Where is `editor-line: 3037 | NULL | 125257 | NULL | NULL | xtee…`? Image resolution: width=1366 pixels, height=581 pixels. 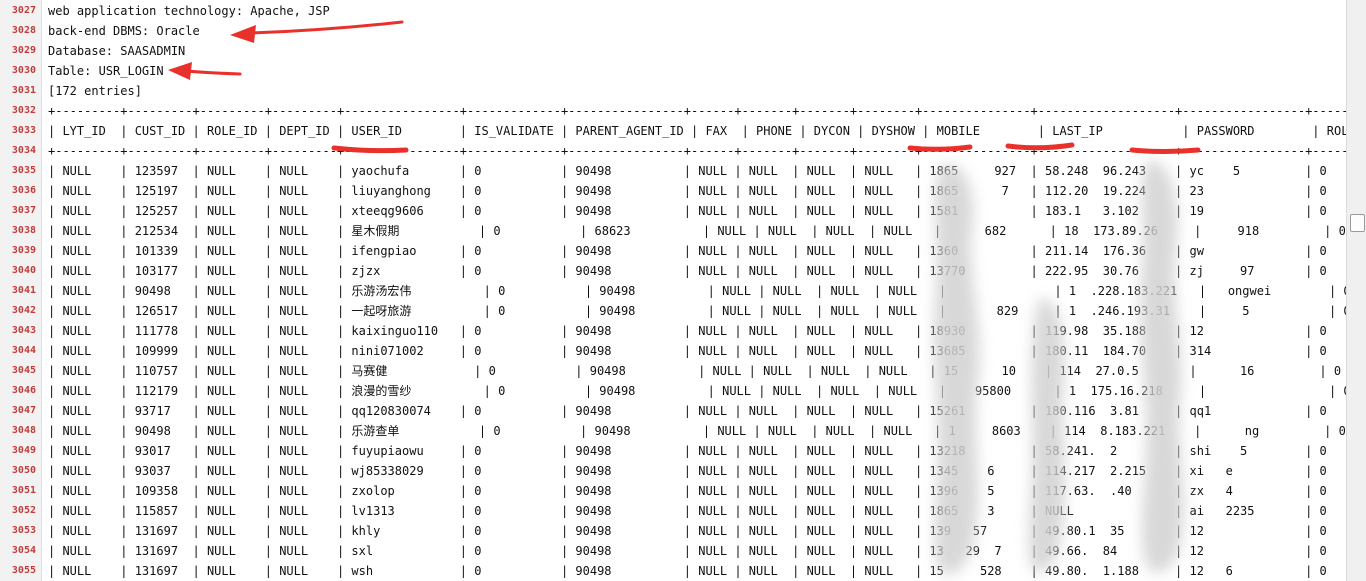 editor-line: 3037 | NULL | 125257 | NULL | NULL | xtee… is located at coordinates (673, 211).